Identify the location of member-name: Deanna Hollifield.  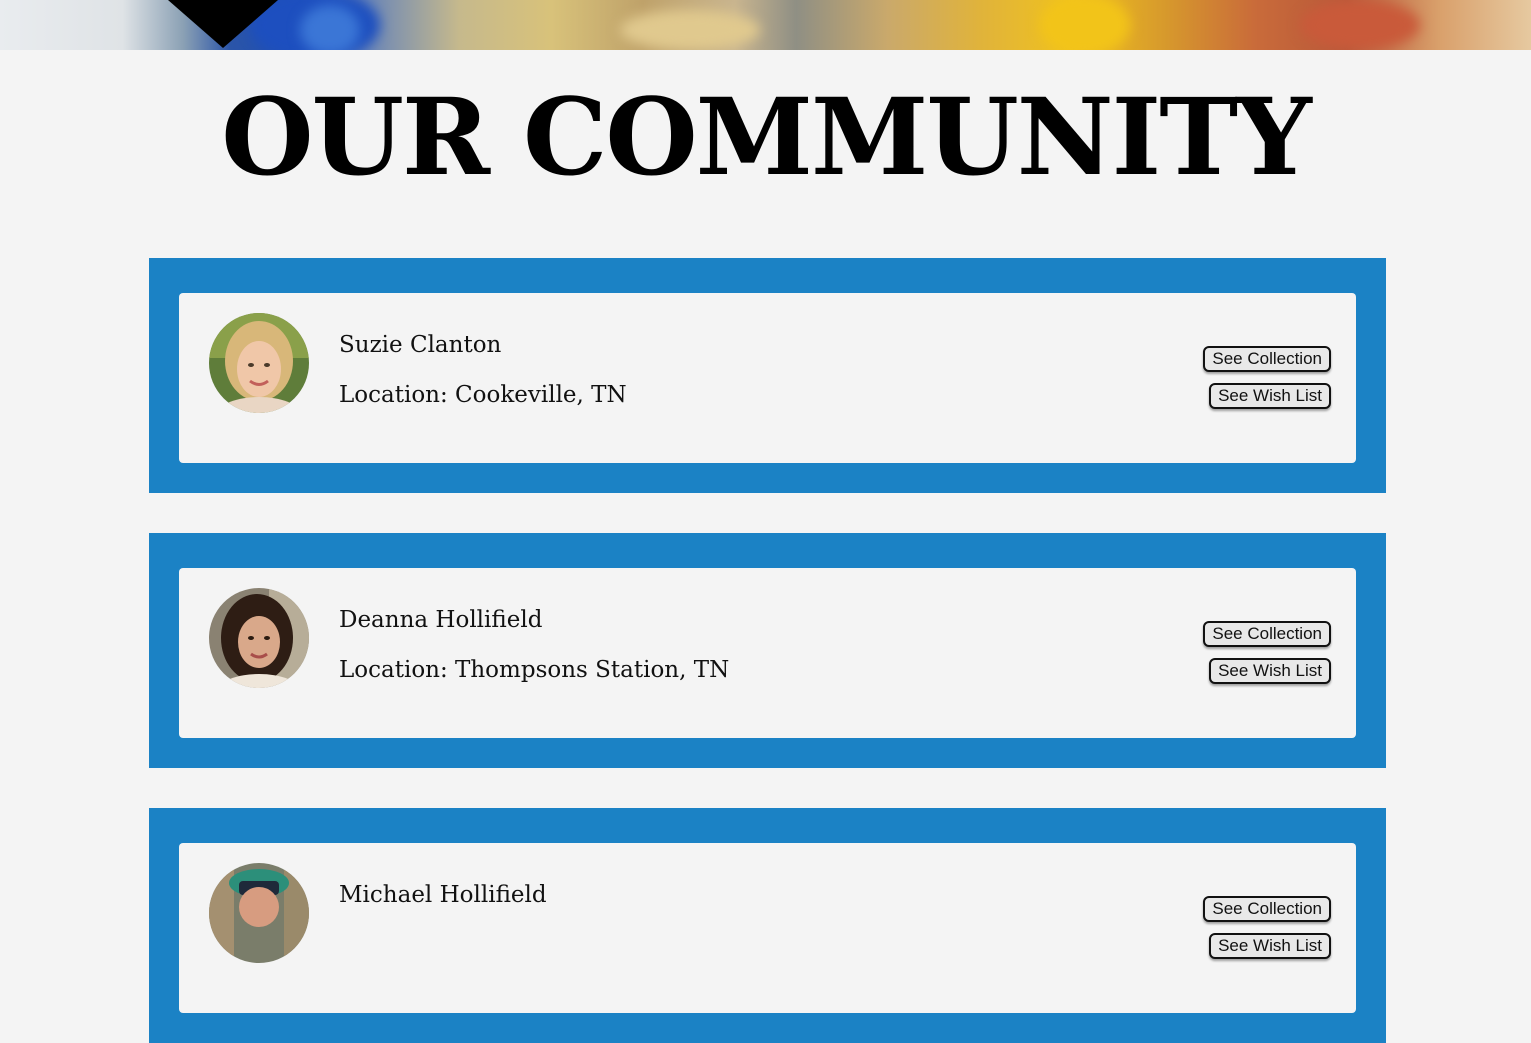
(441, 620).